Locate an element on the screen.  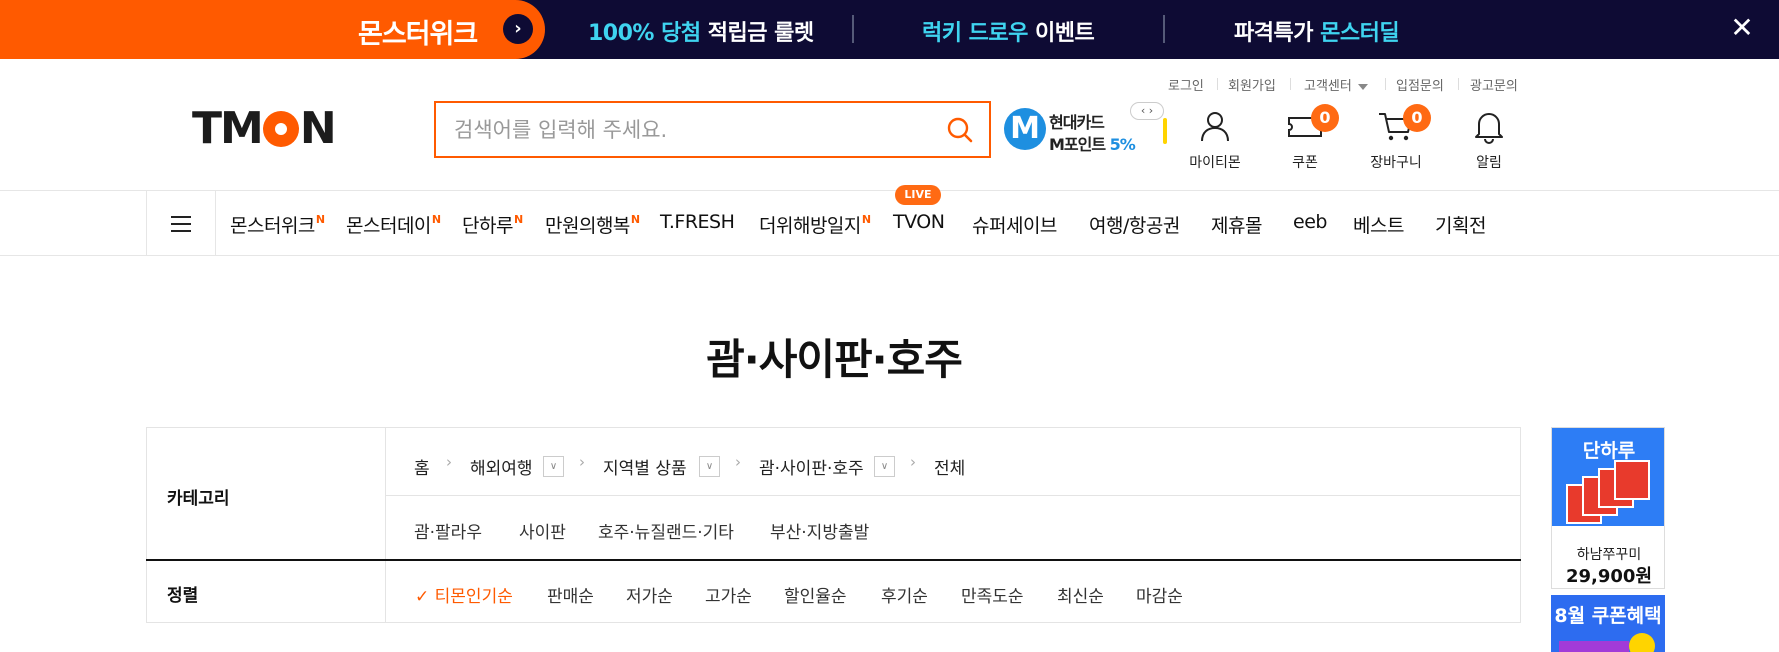
sort-label-cell: 정렬 is located at coordinates (266, 592).